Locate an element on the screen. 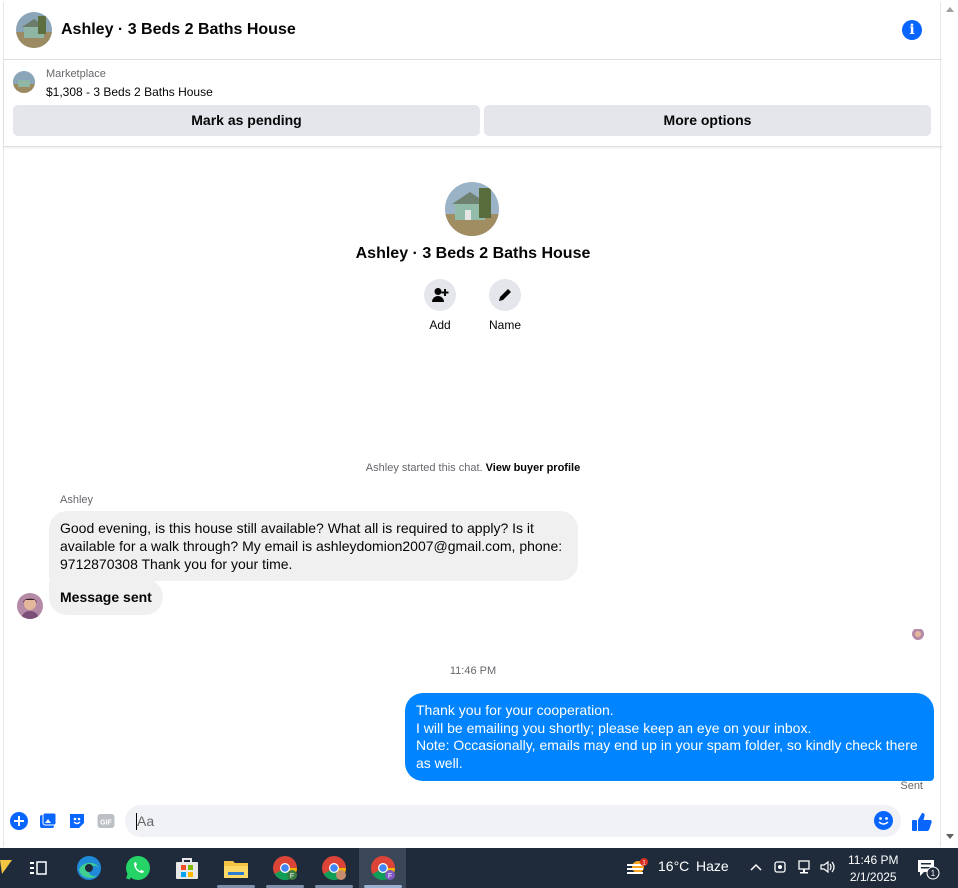 The width and height of the screenshot is (958, 888). chrome-icon is located at coordinates (334, 868).